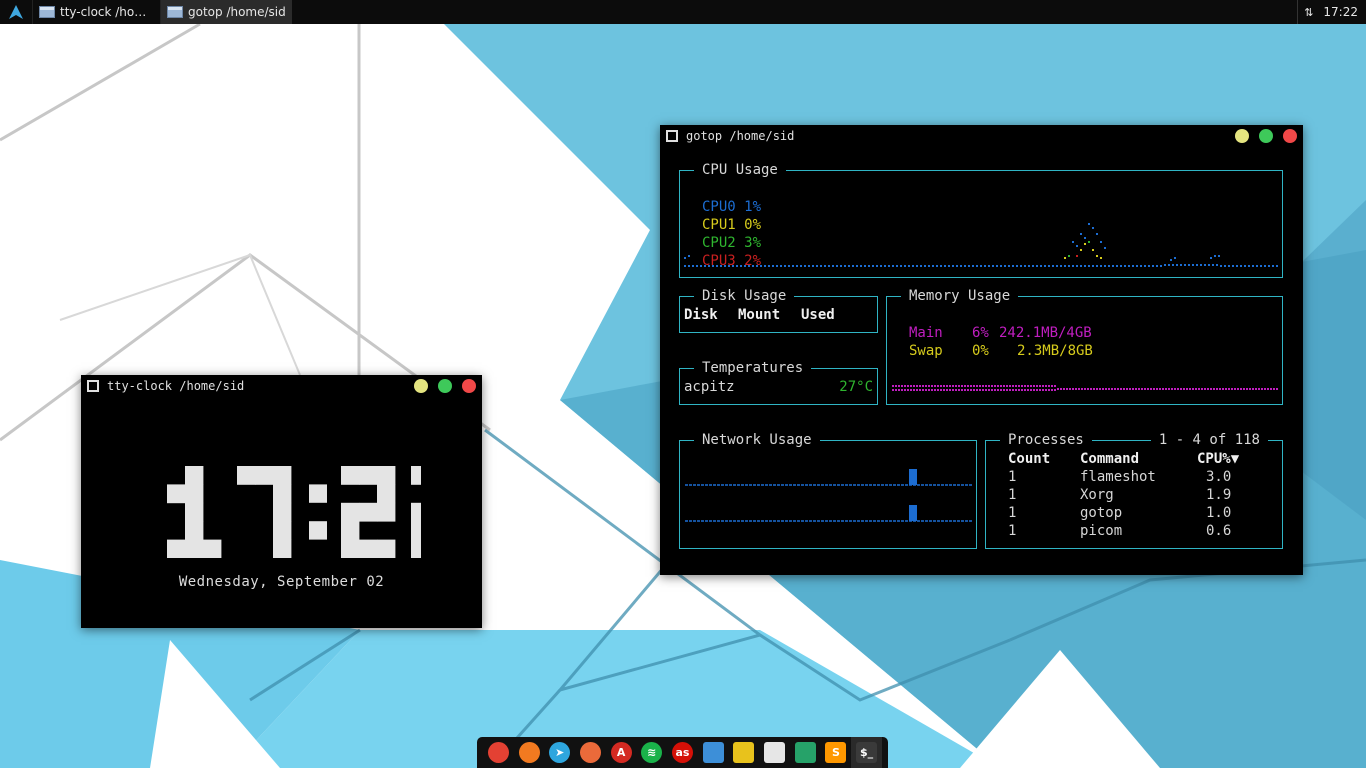 This screenshot has width=1366, height=768. I want to click on disk-header-used: Used, so click(818, 315).